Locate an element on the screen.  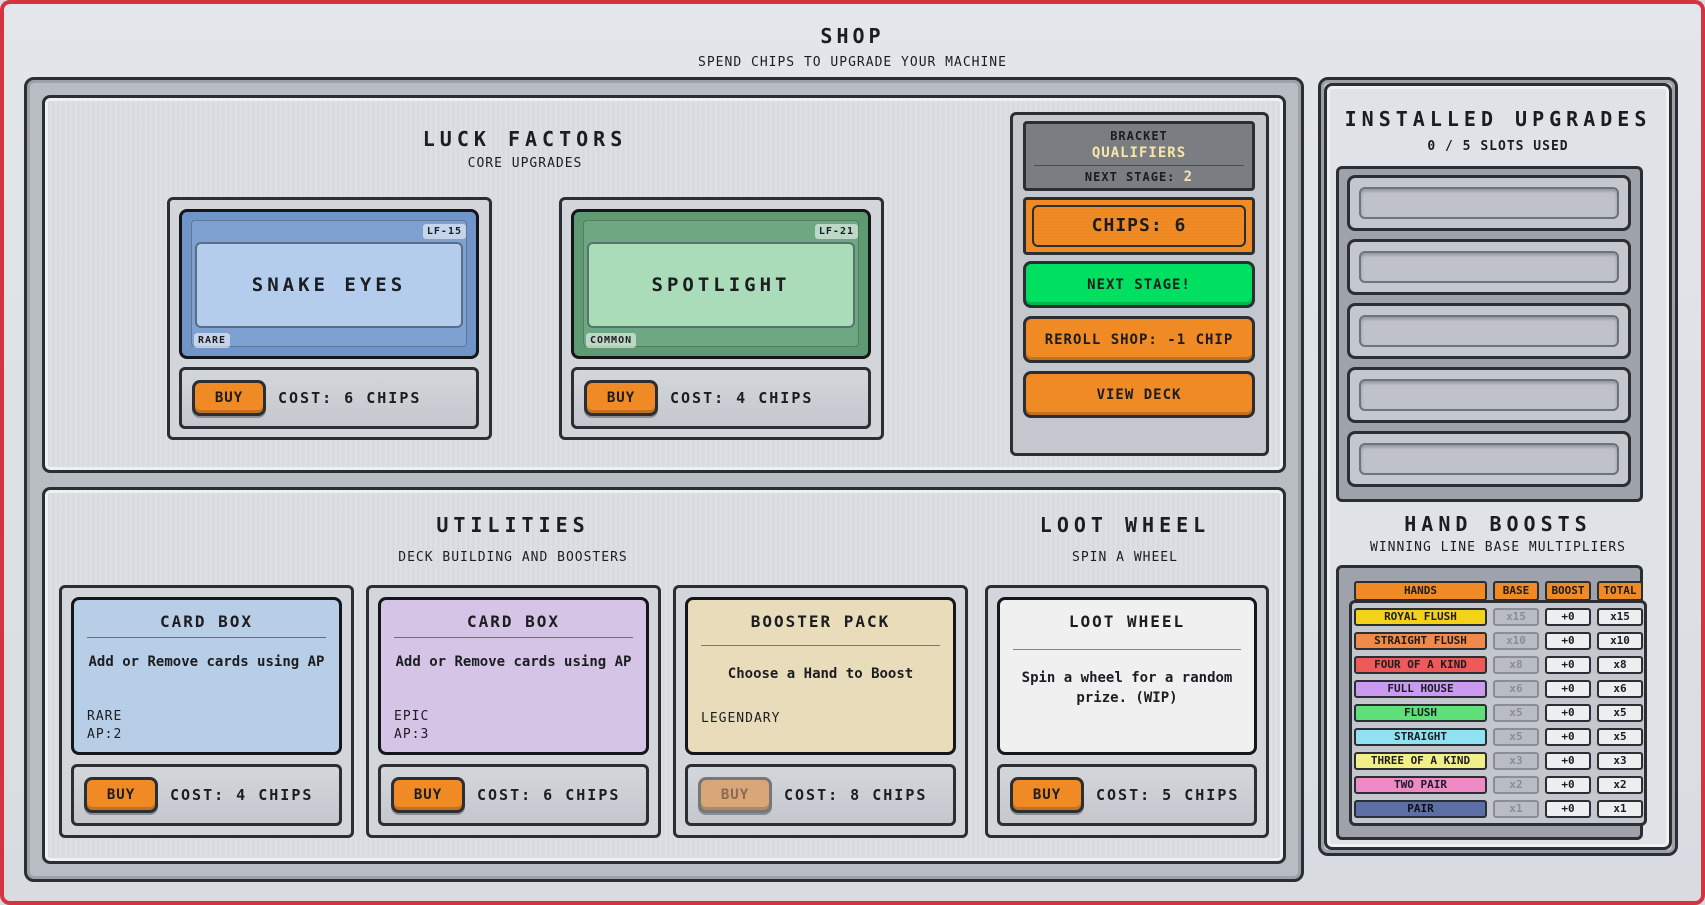
hand-base: x6 is located at coordinates (1516, 689).